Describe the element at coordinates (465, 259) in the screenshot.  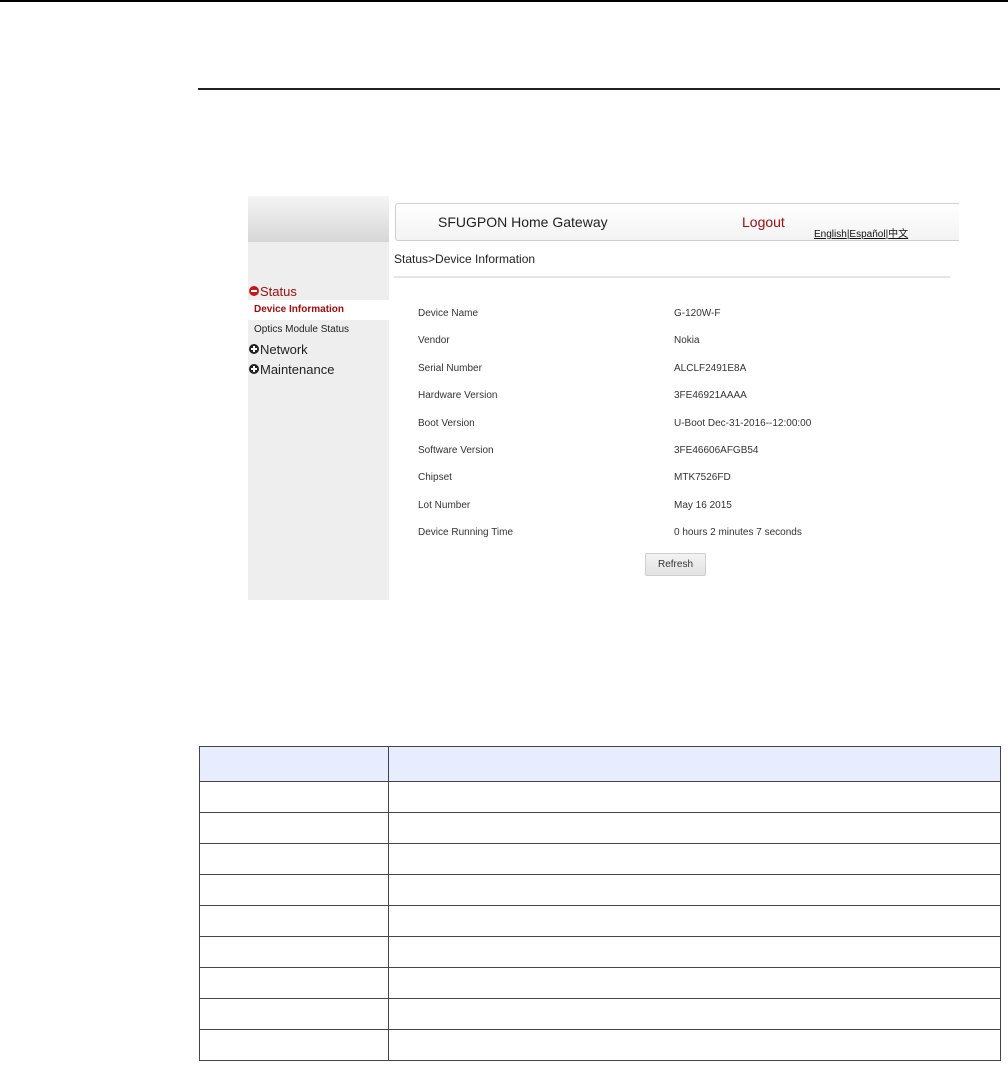
I see `breadcrumb: Status>Device Information` at that location.